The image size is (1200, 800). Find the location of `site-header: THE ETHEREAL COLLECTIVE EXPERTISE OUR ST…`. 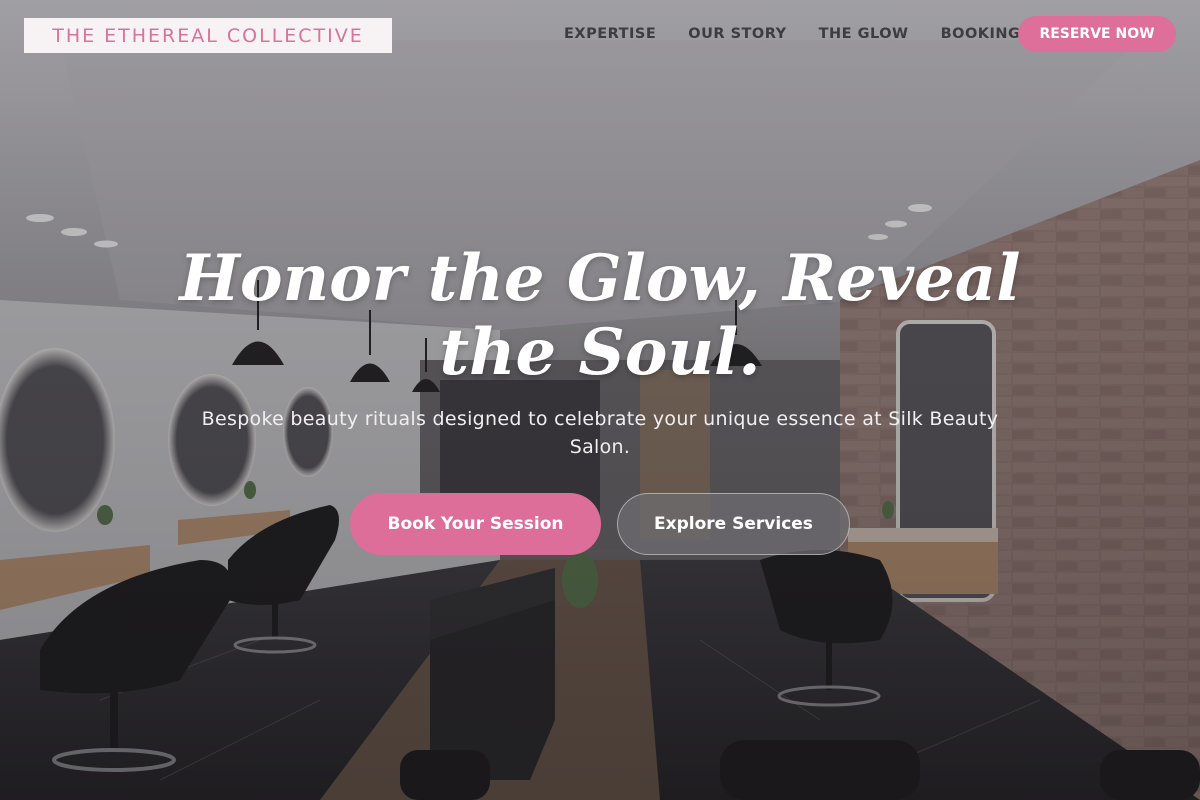

site-header: THE ETHEREAL COLLECTIVE EXPERTISE OUR ST… is located at coordinates (600, 35).